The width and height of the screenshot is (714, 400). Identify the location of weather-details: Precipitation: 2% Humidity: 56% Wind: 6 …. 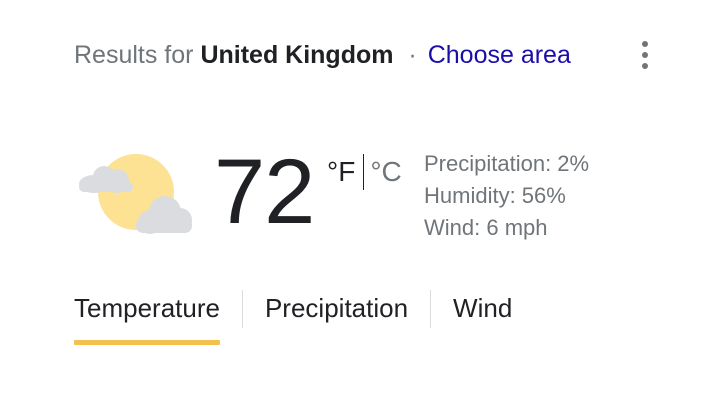
(506, 196).